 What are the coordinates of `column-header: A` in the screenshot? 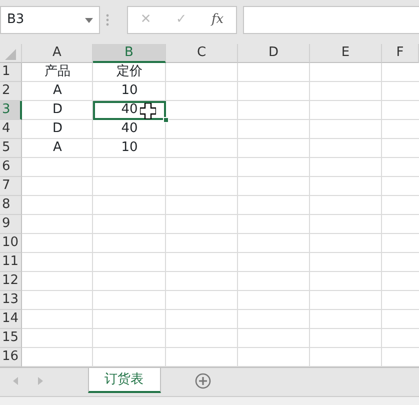 It's located at (57, 53).